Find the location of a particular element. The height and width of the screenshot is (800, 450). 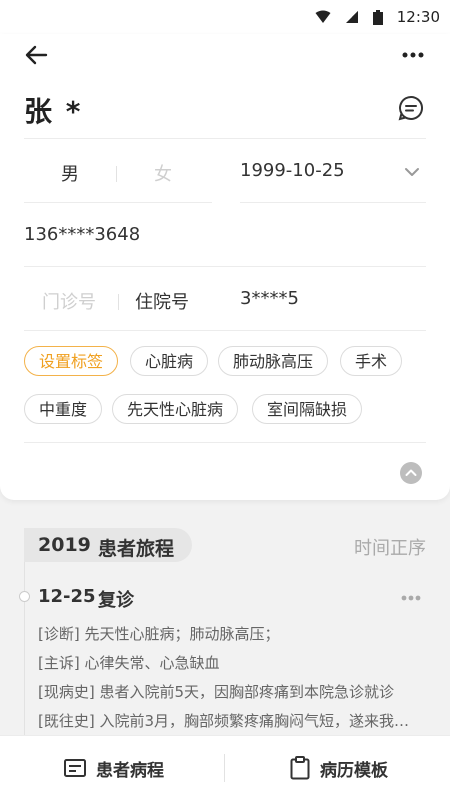

tag-chip: 室间隔缺损 is located at coordinates (307, 409).